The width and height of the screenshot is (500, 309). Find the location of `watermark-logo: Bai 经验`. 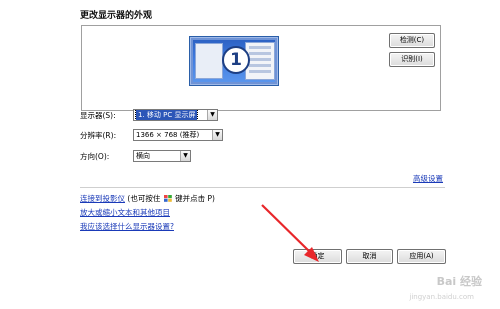

watermark-logo: Bai 经验 is located at coordinates (459, 281).